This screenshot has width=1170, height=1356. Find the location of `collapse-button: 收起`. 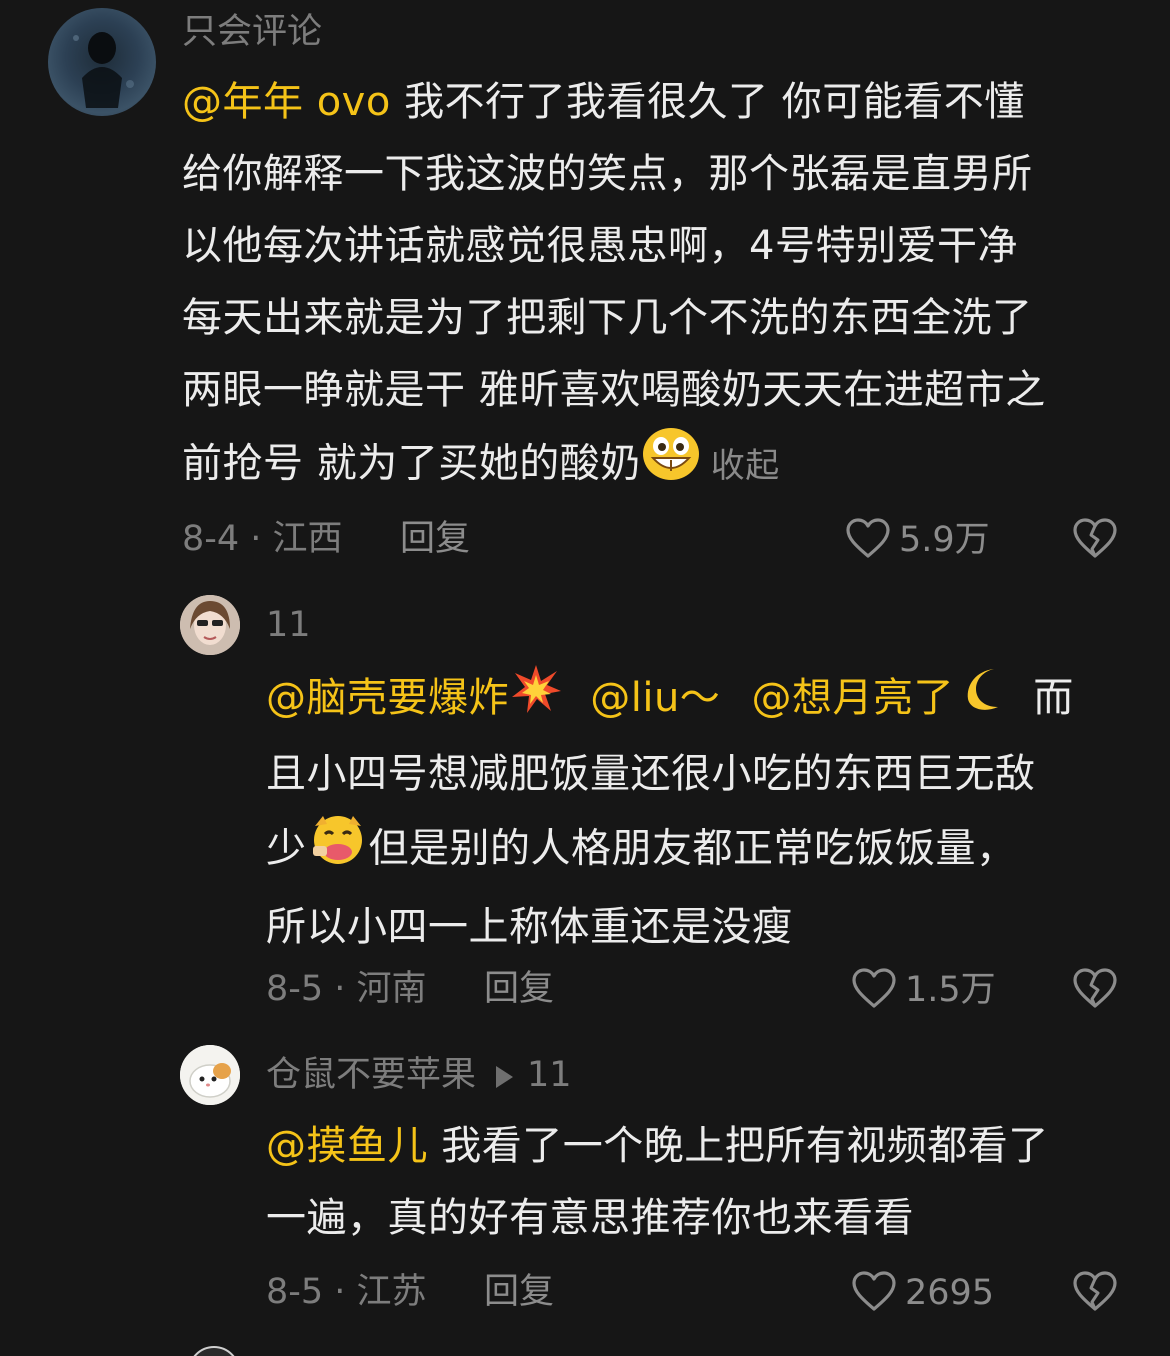

collapse-button: 收起 is located at coordinates (745, 466).